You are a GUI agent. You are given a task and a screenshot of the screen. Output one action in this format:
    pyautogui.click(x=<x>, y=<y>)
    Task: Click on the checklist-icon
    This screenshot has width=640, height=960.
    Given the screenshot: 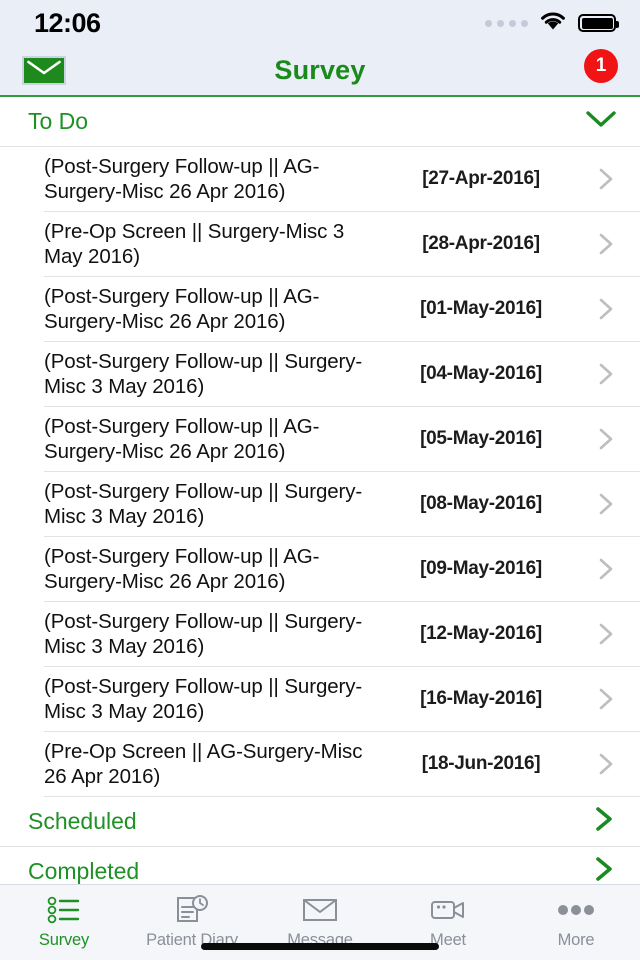 What is the action you would take?
    pyautogui.click(x=64, y=909)
    